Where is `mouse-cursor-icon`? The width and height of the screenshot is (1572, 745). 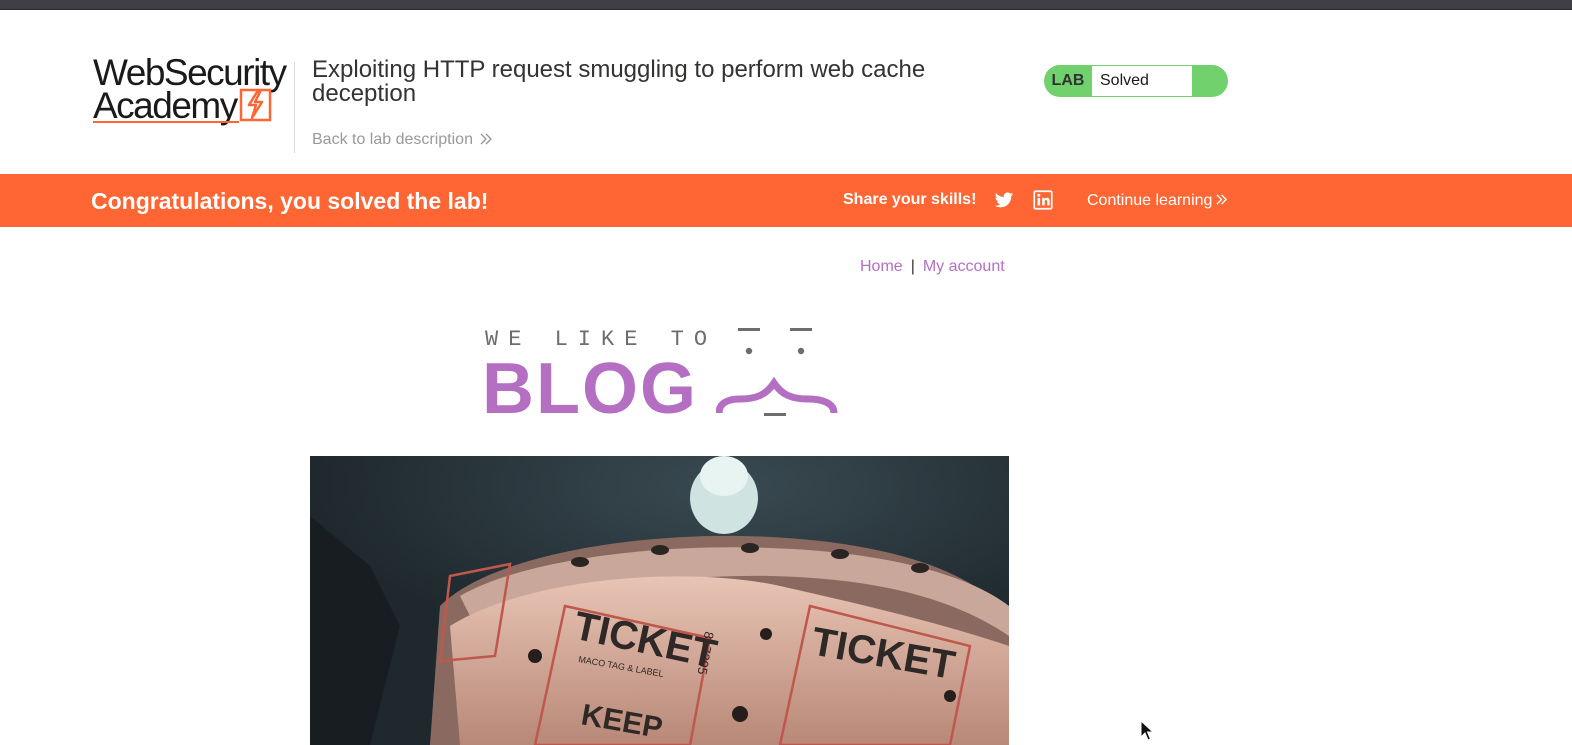 mouse-cursor-icon is located at coordinates (1147, 730).